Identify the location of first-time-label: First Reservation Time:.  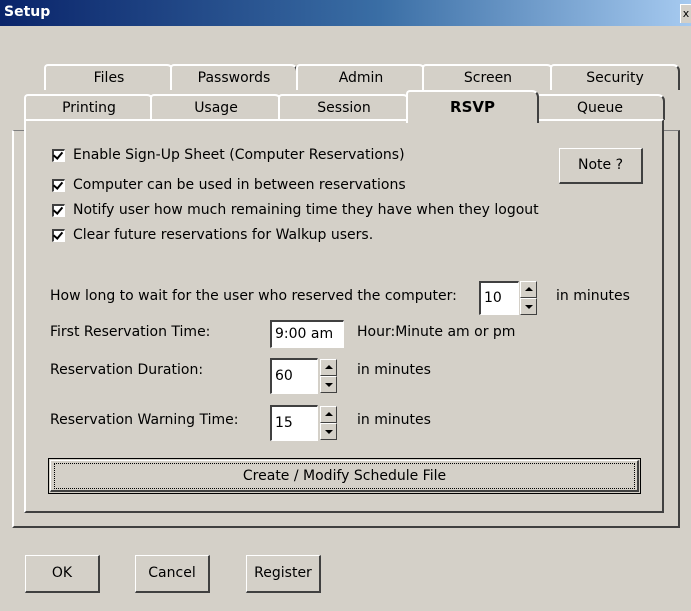
(130, 332).